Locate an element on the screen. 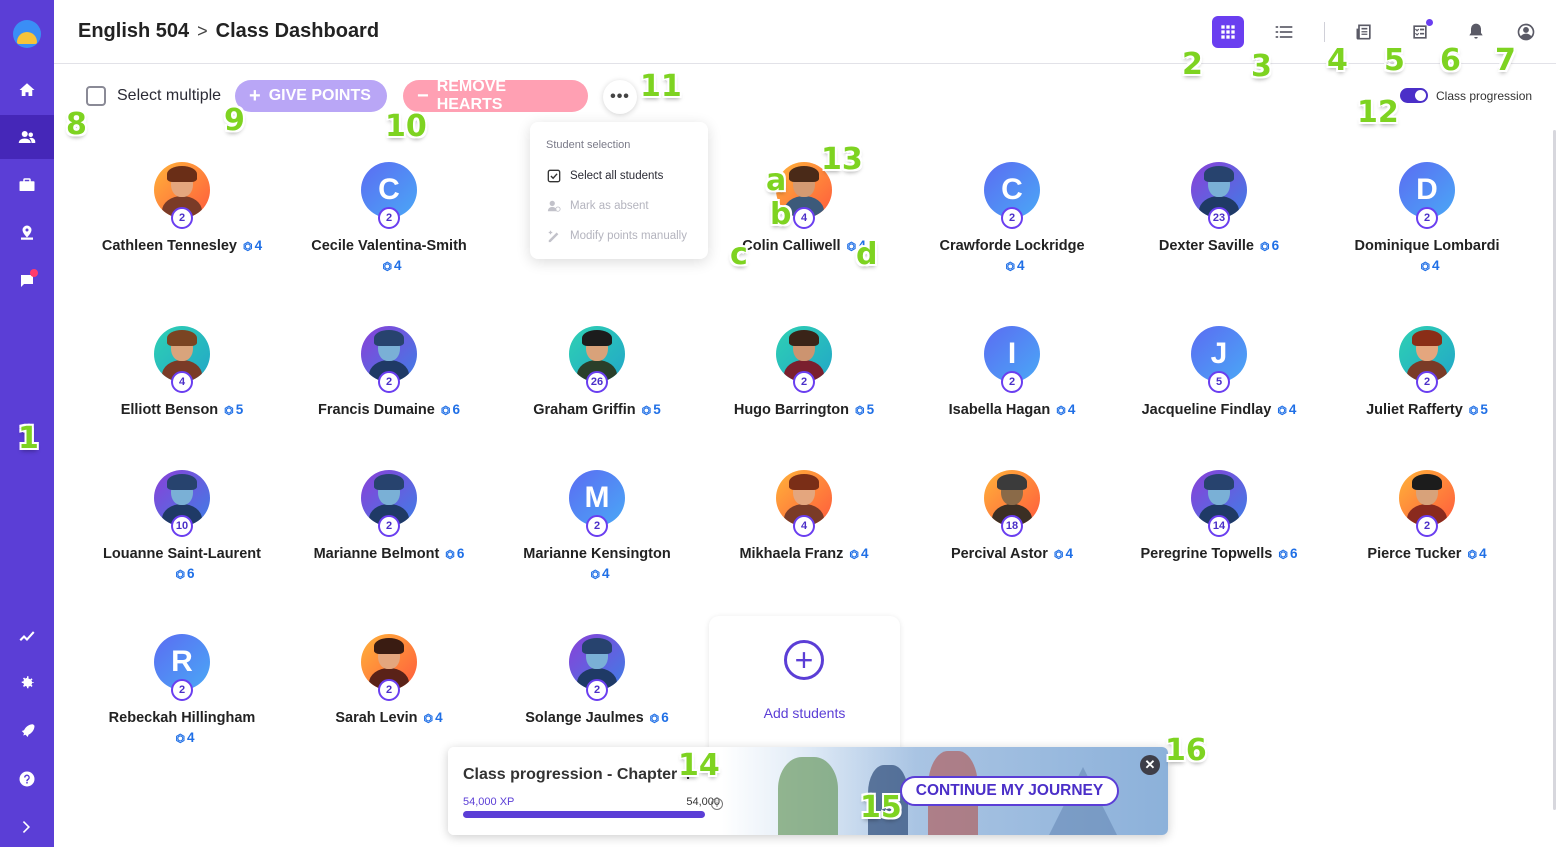 The width and height of the screenshot is (1556, 847). notifications-button is located at coordinates (1476, 32).